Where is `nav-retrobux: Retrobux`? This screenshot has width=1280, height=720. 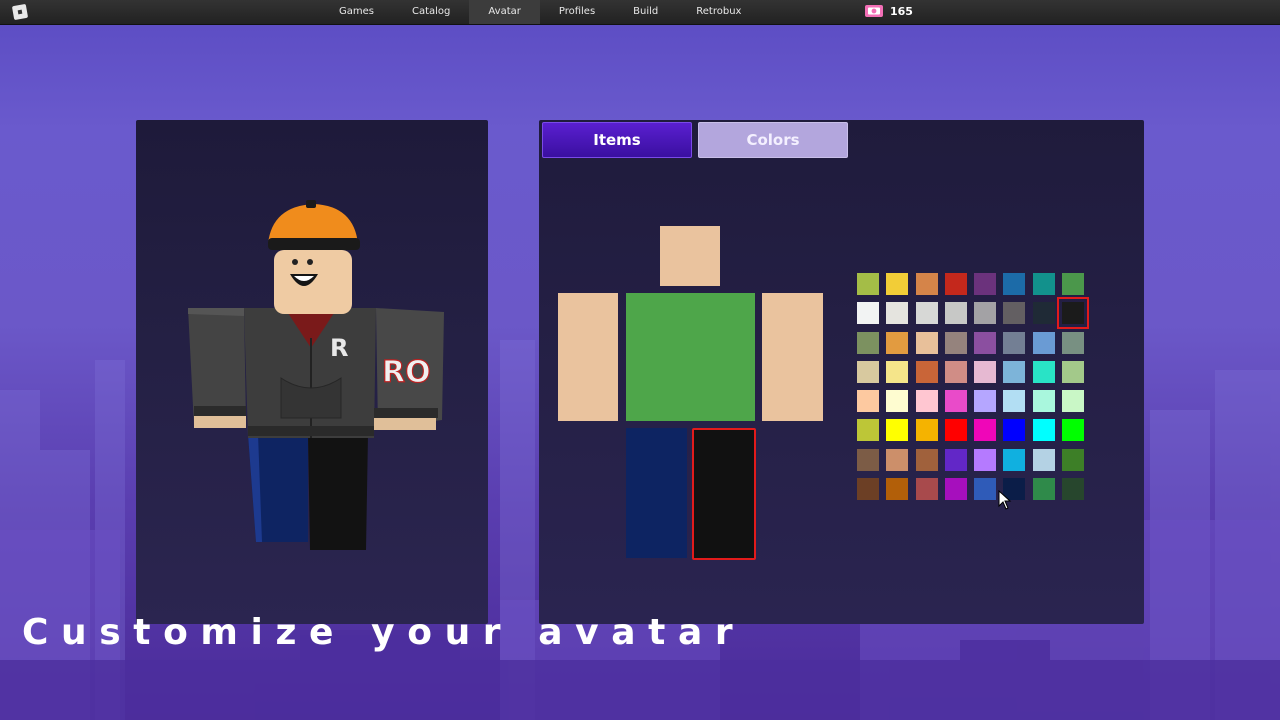
nav-retrobux: Retrobux is located at coordinates (718, 12).